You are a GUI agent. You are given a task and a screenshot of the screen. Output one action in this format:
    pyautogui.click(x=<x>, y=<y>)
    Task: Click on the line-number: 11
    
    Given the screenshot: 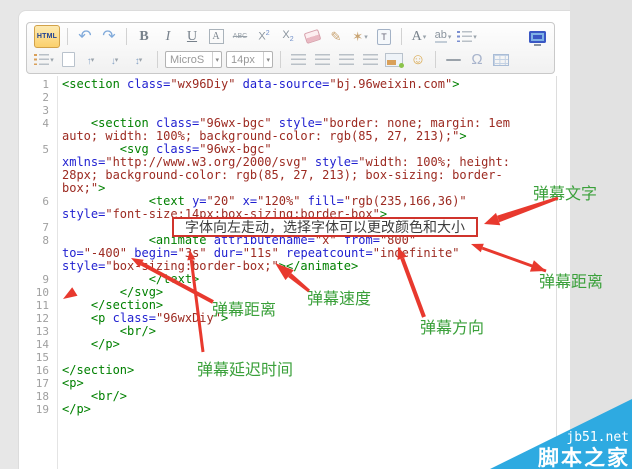 What is the action you would take?
    pyautogui.click(x=42, y=305)
    